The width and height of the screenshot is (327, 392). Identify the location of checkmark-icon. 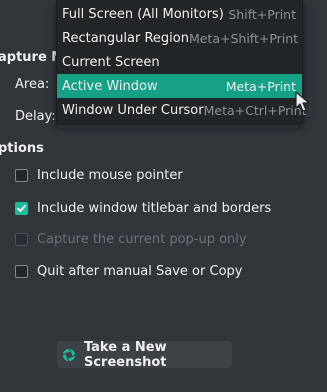
(21, 208).